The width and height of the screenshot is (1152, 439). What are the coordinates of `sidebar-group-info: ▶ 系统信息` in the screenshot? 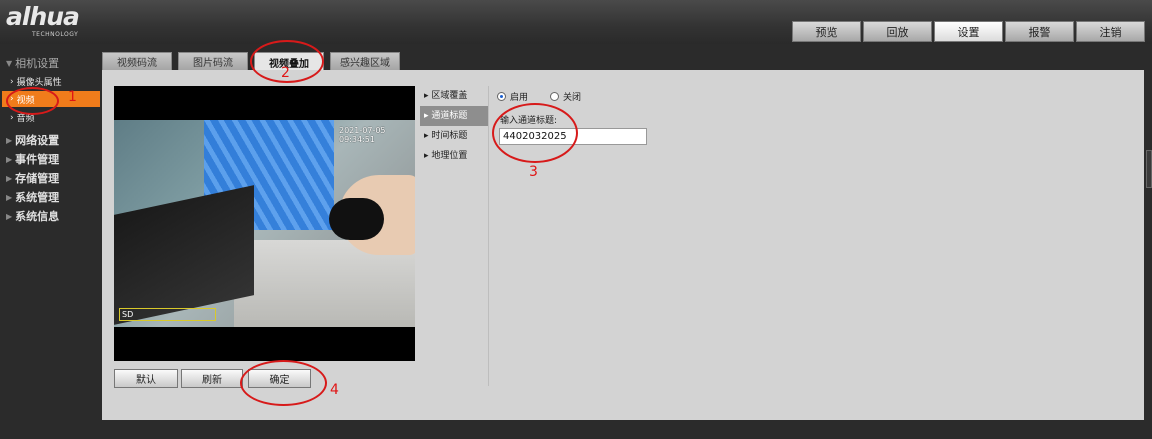 It's located at (32, 216).